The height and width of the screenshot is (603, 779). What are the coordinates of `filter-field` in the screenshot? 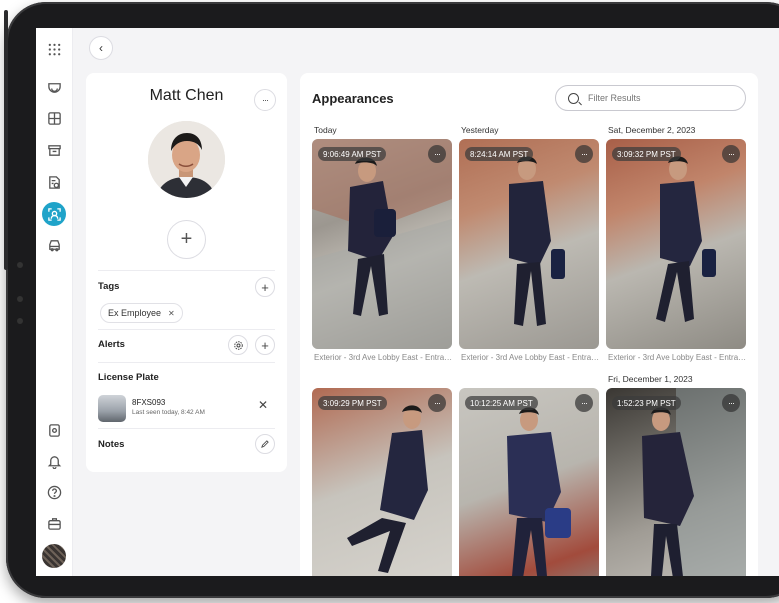 It's located at (650, 98).